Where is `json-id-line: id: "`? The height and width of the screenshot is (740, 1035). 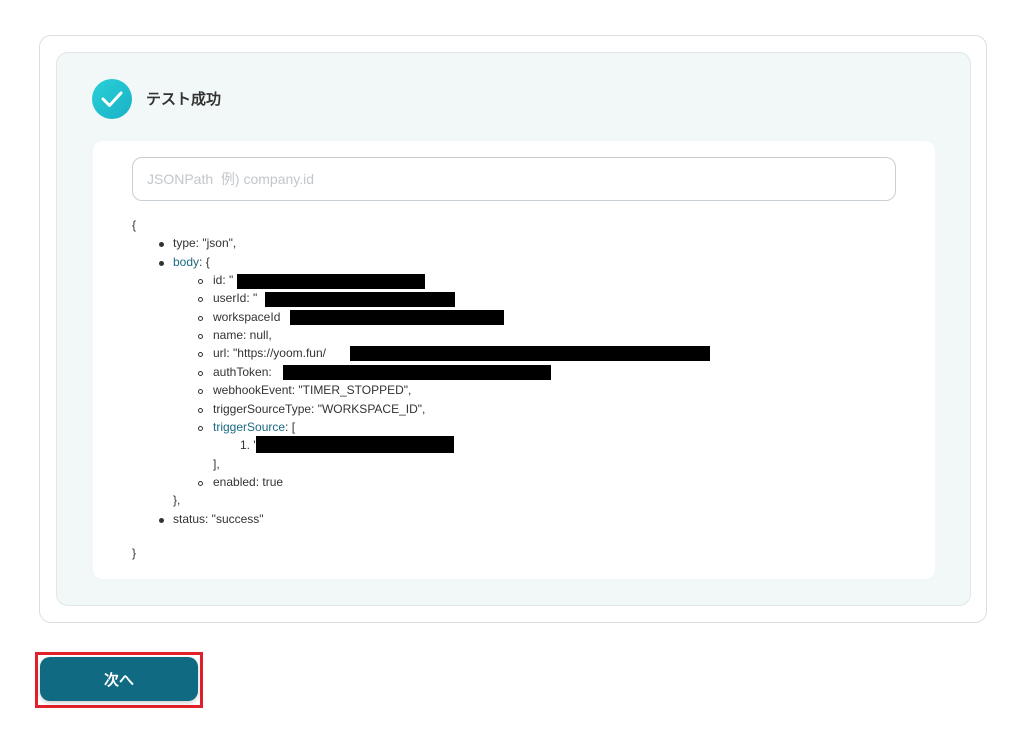
json-id-line: id: " is located at coordinates (223, 280).